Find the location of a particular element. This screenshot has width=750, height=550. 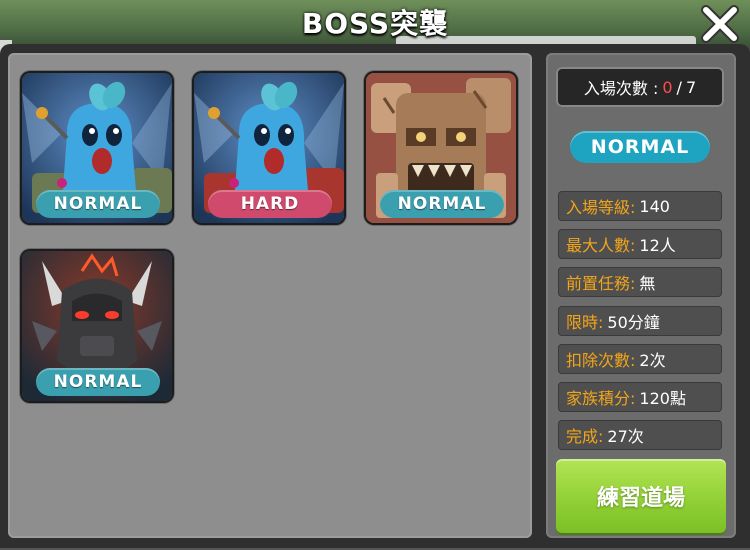

boss-card-1: NORMAL is located at coordinates (97, 148).